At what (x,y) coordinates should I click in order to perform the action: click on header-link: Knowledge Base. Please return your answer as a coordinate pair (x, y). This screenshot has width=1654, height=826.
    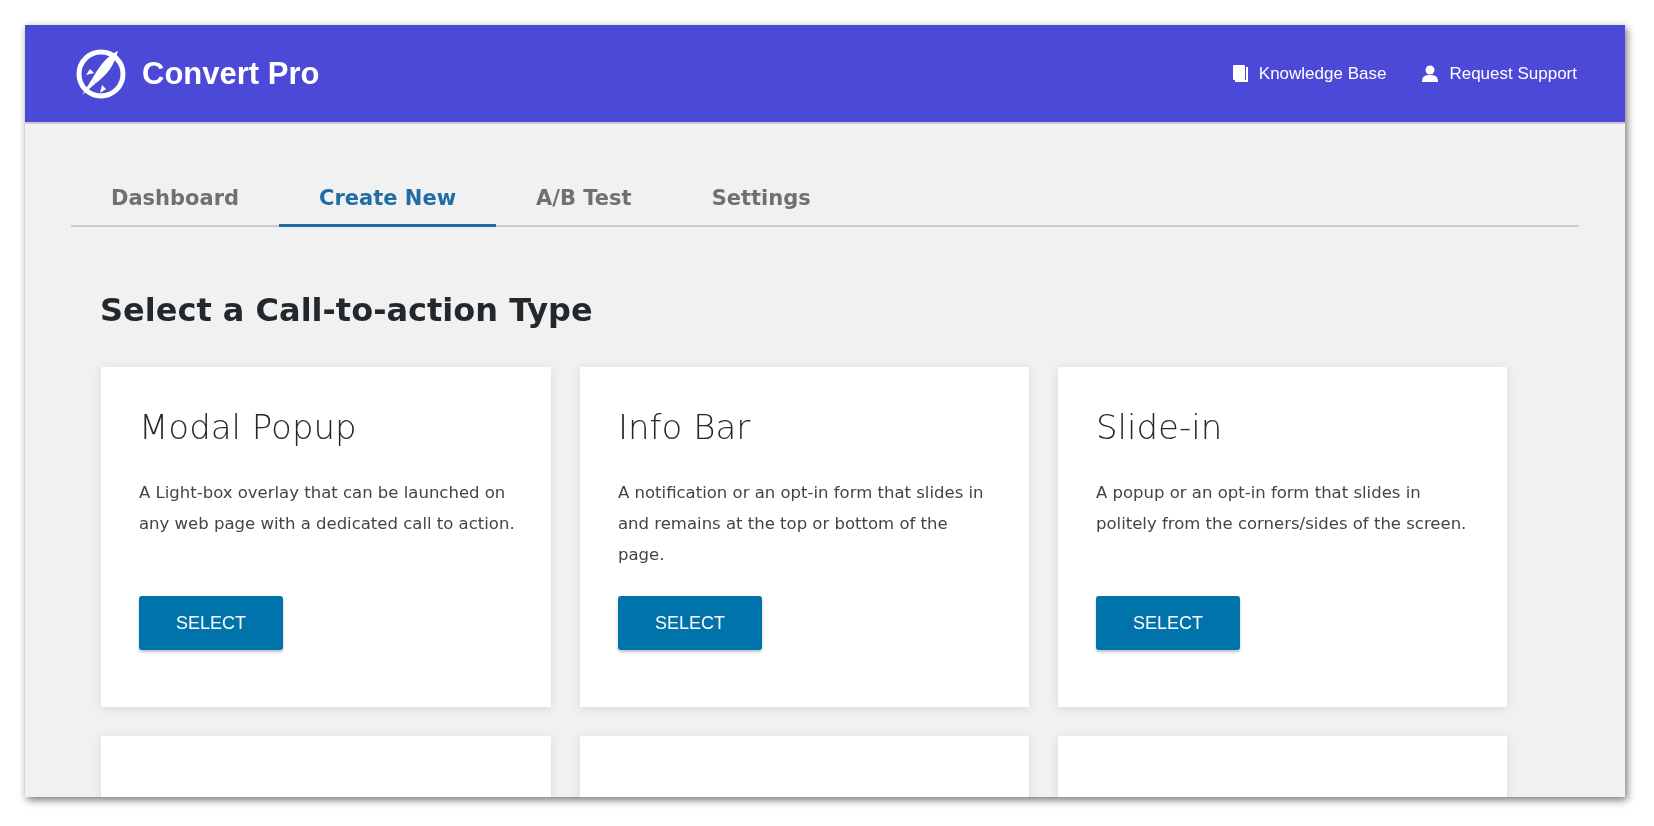
    Looking at the image, I should click on (1309, 73).